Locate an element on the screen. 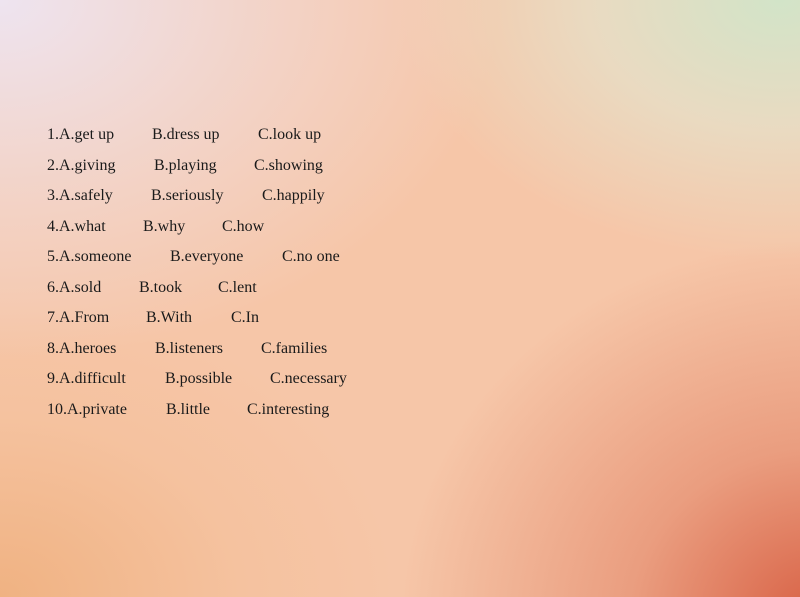 Image resolution: width=800 pixels, height=597 pixels. option-b: B.took is located at coordinates (161, 287).